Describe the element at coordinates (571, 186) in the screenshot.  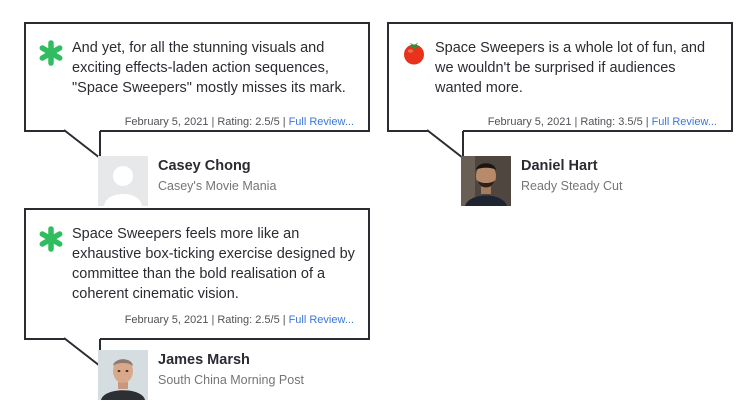
I see `critic-publication: Ready Steady Cut` at that location.